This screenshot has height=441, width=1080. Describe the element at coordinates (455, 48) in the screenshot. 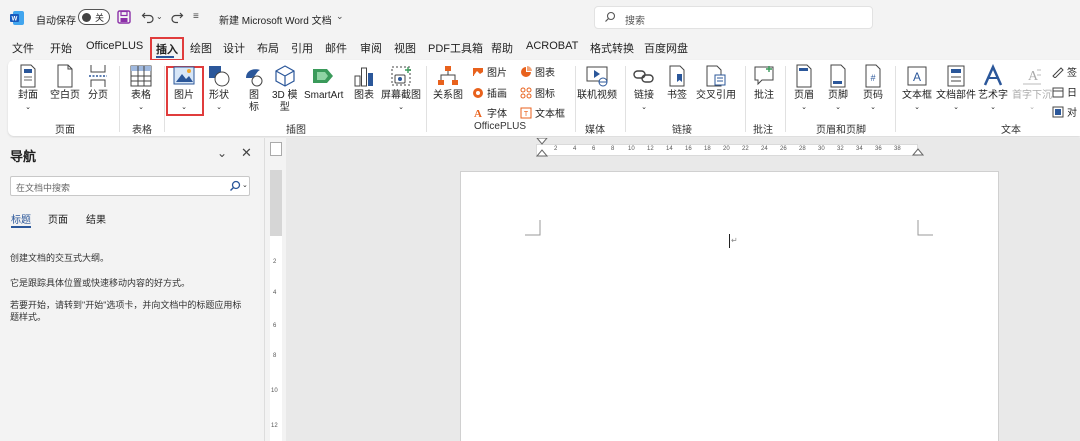

I see `tab-pdf-toolbox: PDF工具箱` at that location.